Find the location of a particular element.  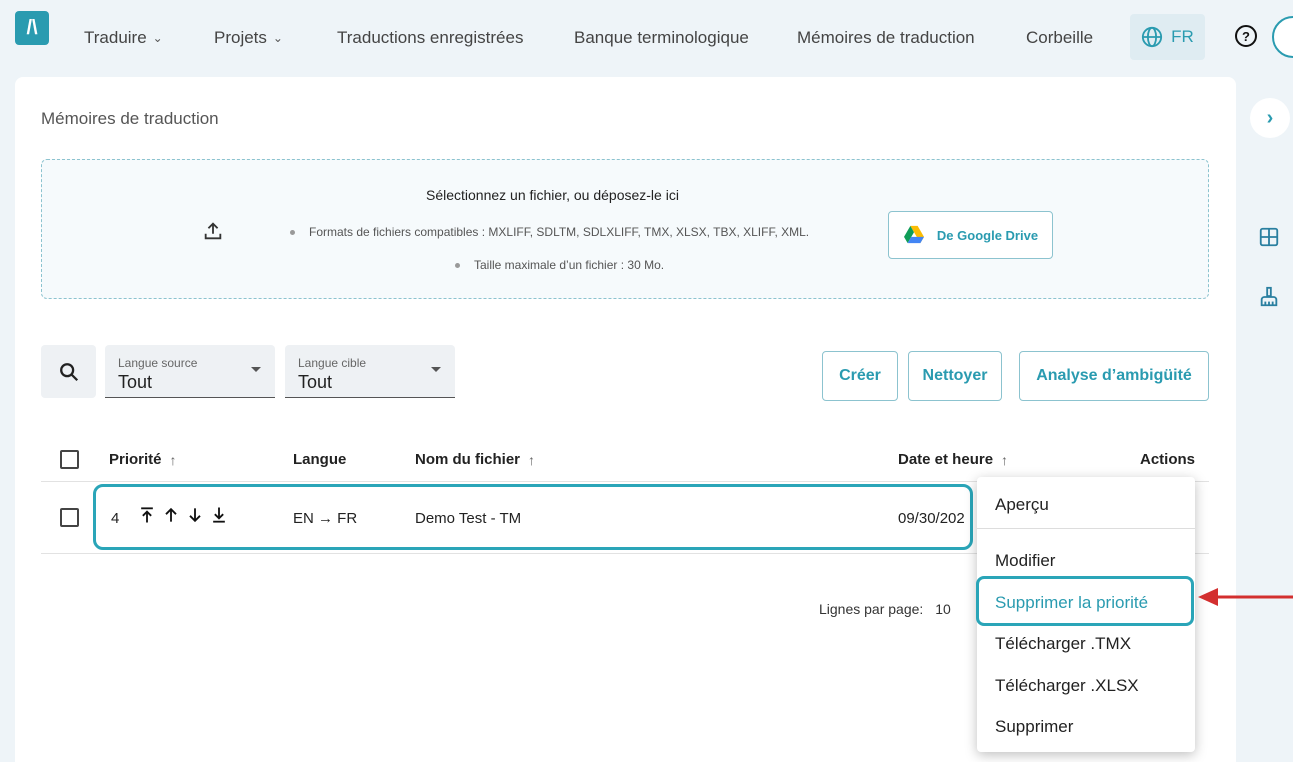

nav-traduire-label: Traduire is located at coordinates (115, 37).